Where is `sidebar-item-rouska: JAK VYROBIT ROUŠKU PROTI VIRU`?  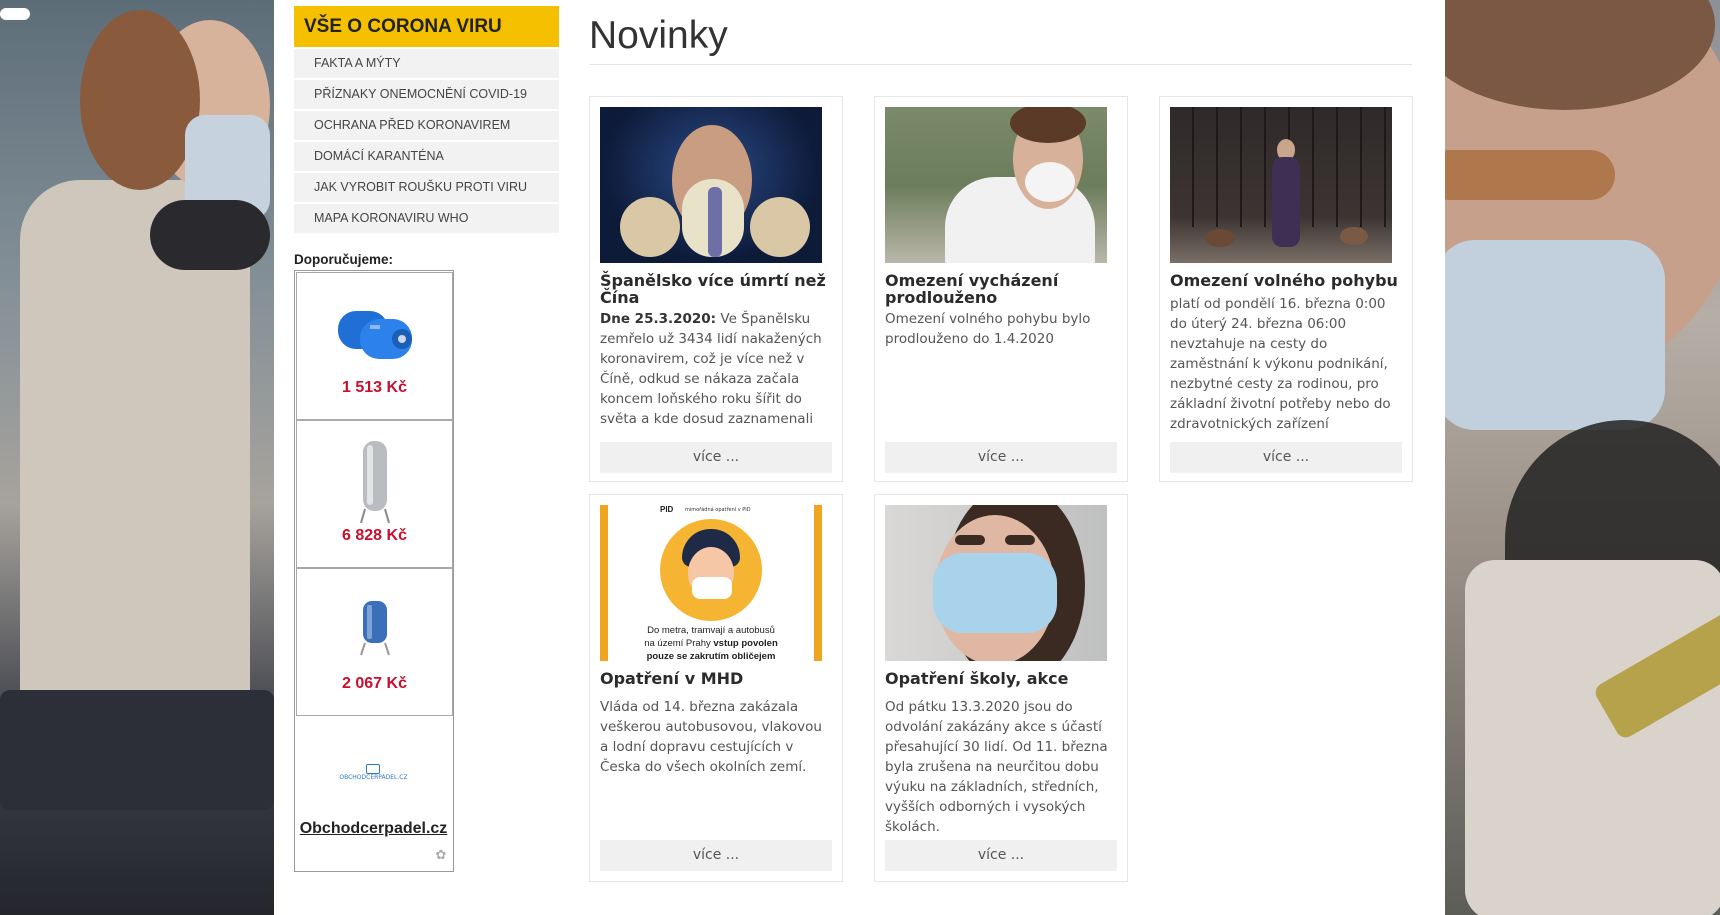
sidebar-item-rouska: JAK VYROBIT ROUŠKU PROTI VIRU is located at coordinates (426, 187).